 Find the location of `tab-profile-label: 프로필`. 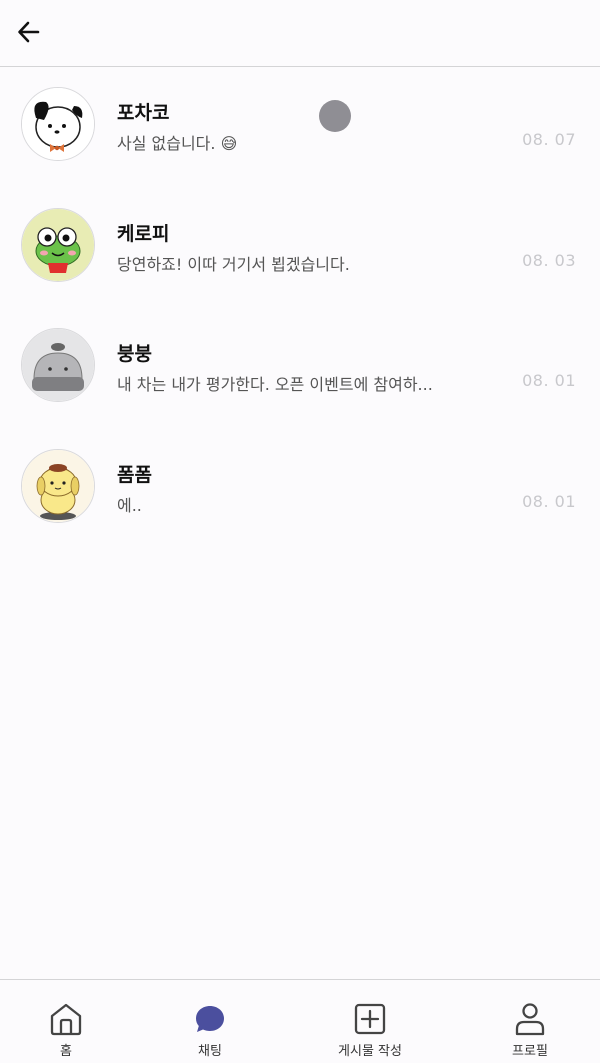

tab-profile-label: 프로필 is located at coordinates (530, 1051).